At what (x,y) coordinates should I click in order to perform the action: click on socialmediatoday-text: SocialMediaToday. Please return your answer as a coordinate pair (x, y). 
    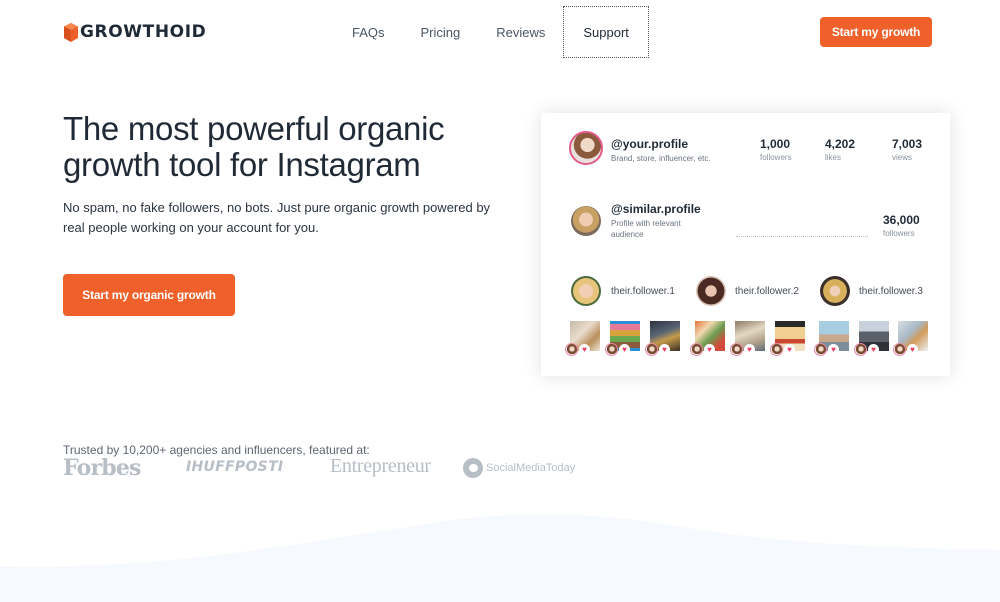
    Looking at the image, I should click on (531, 468).